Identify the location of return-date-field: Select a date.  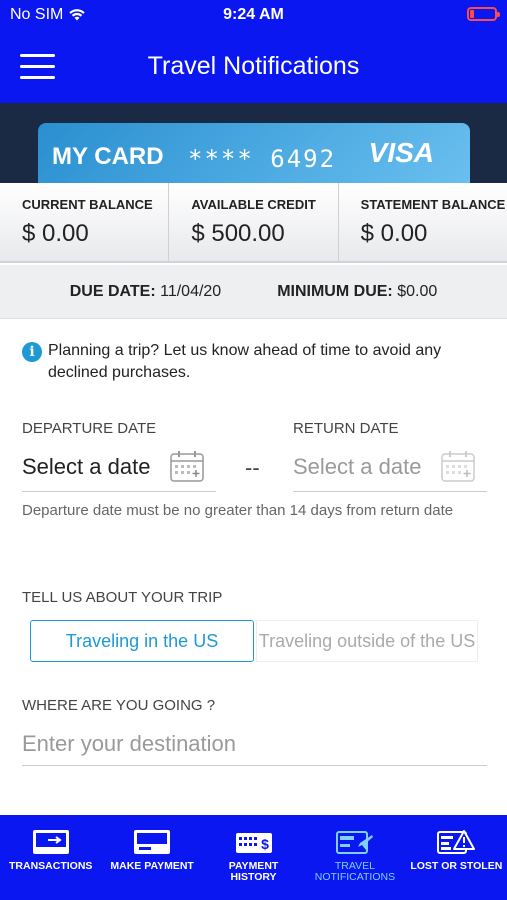
(390, 470).